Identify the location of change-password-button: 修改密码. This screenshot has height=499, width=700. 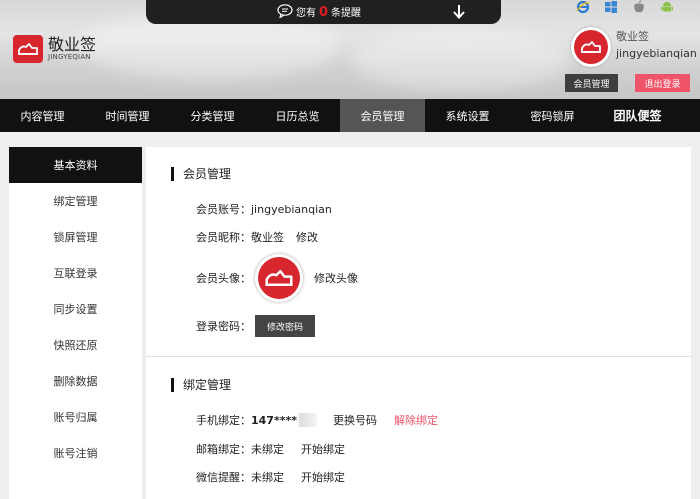
(285, 326).